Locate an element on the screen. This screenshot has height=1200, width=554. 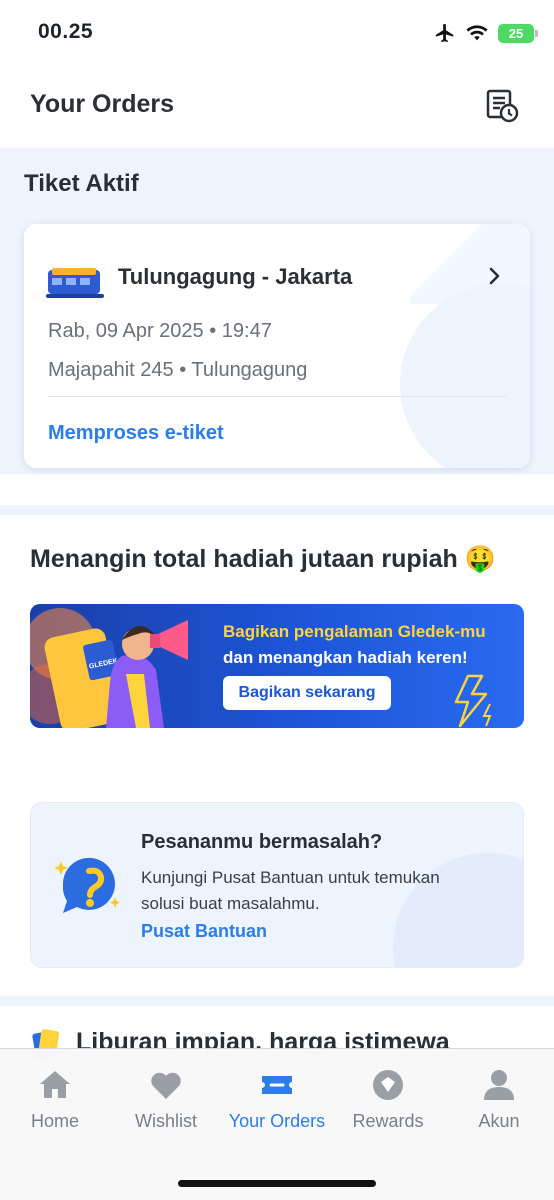
nav-item-akun: Akun is located at coordinates (499, 1099).